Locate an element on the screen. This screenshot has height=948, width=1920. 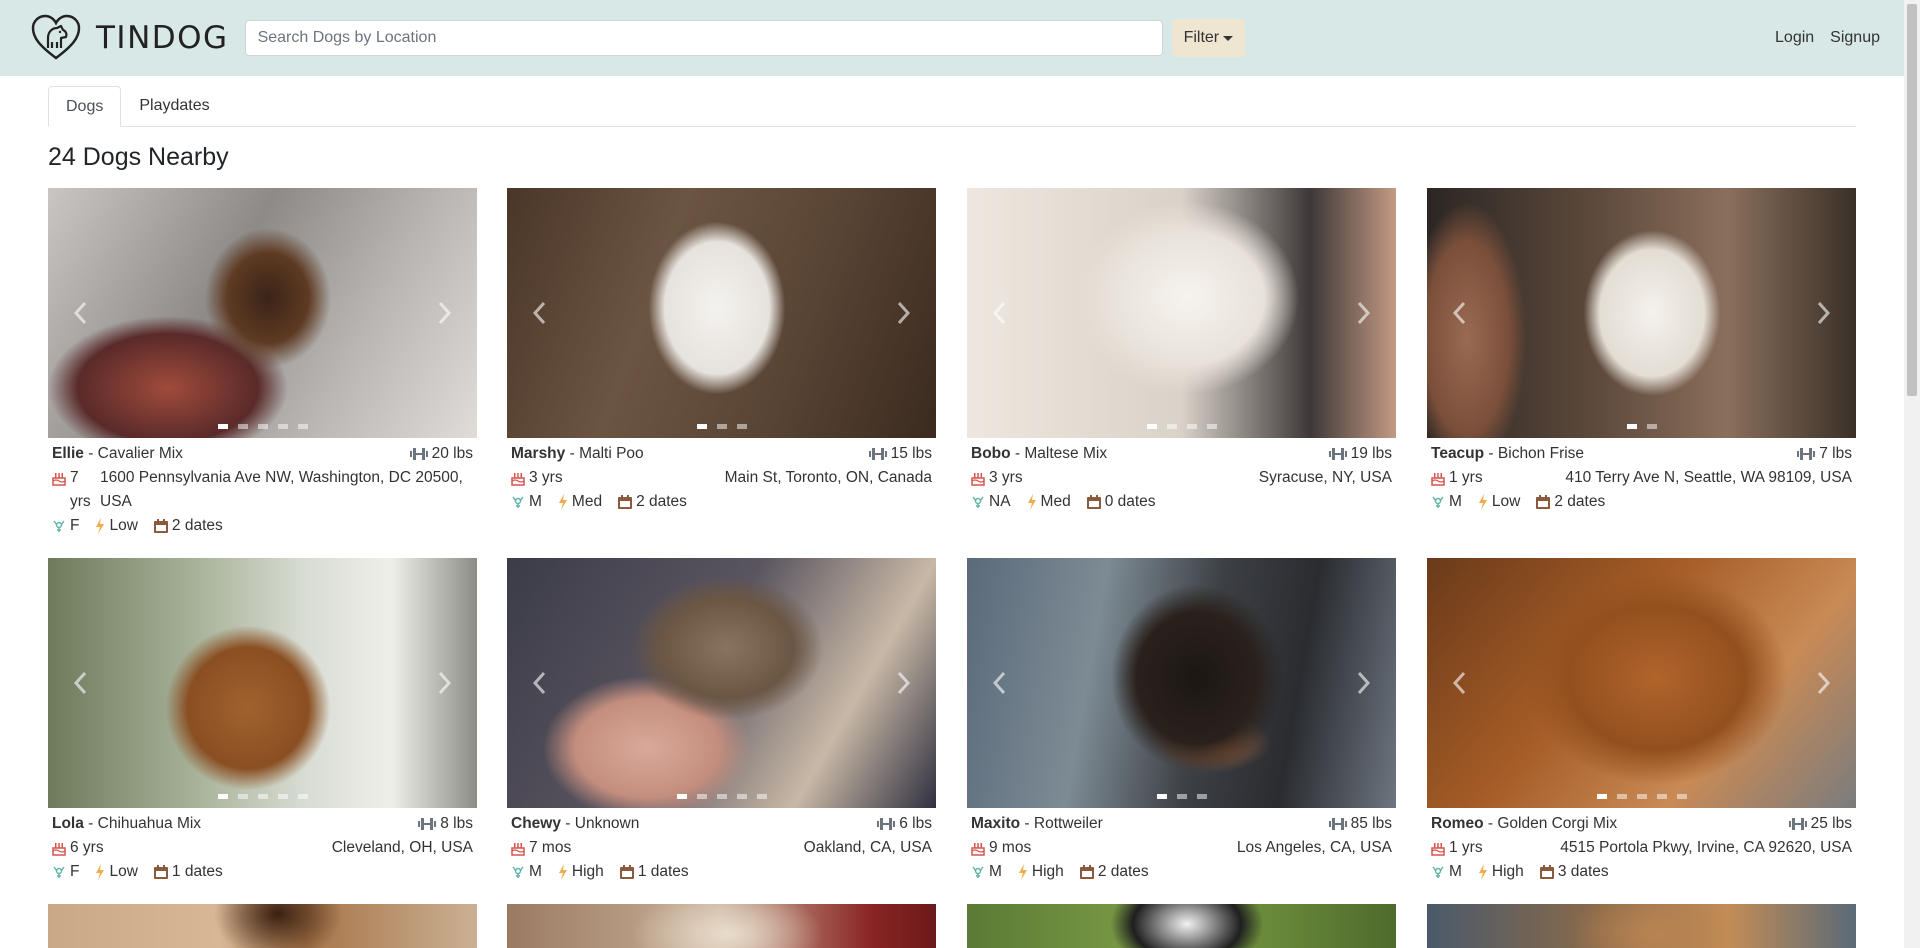
filter-dropdown-button: Filter is located at coordinates (1208, 38).